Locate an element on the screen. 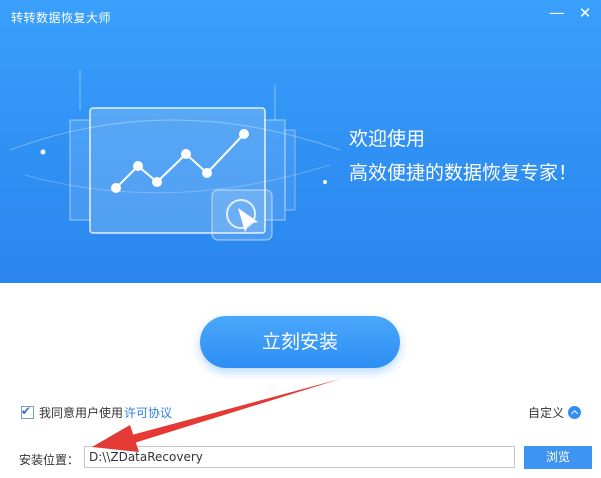 This screenshot has height=478, width=601. checkmark-icon: ✔ is located at coordinates (26, 410).